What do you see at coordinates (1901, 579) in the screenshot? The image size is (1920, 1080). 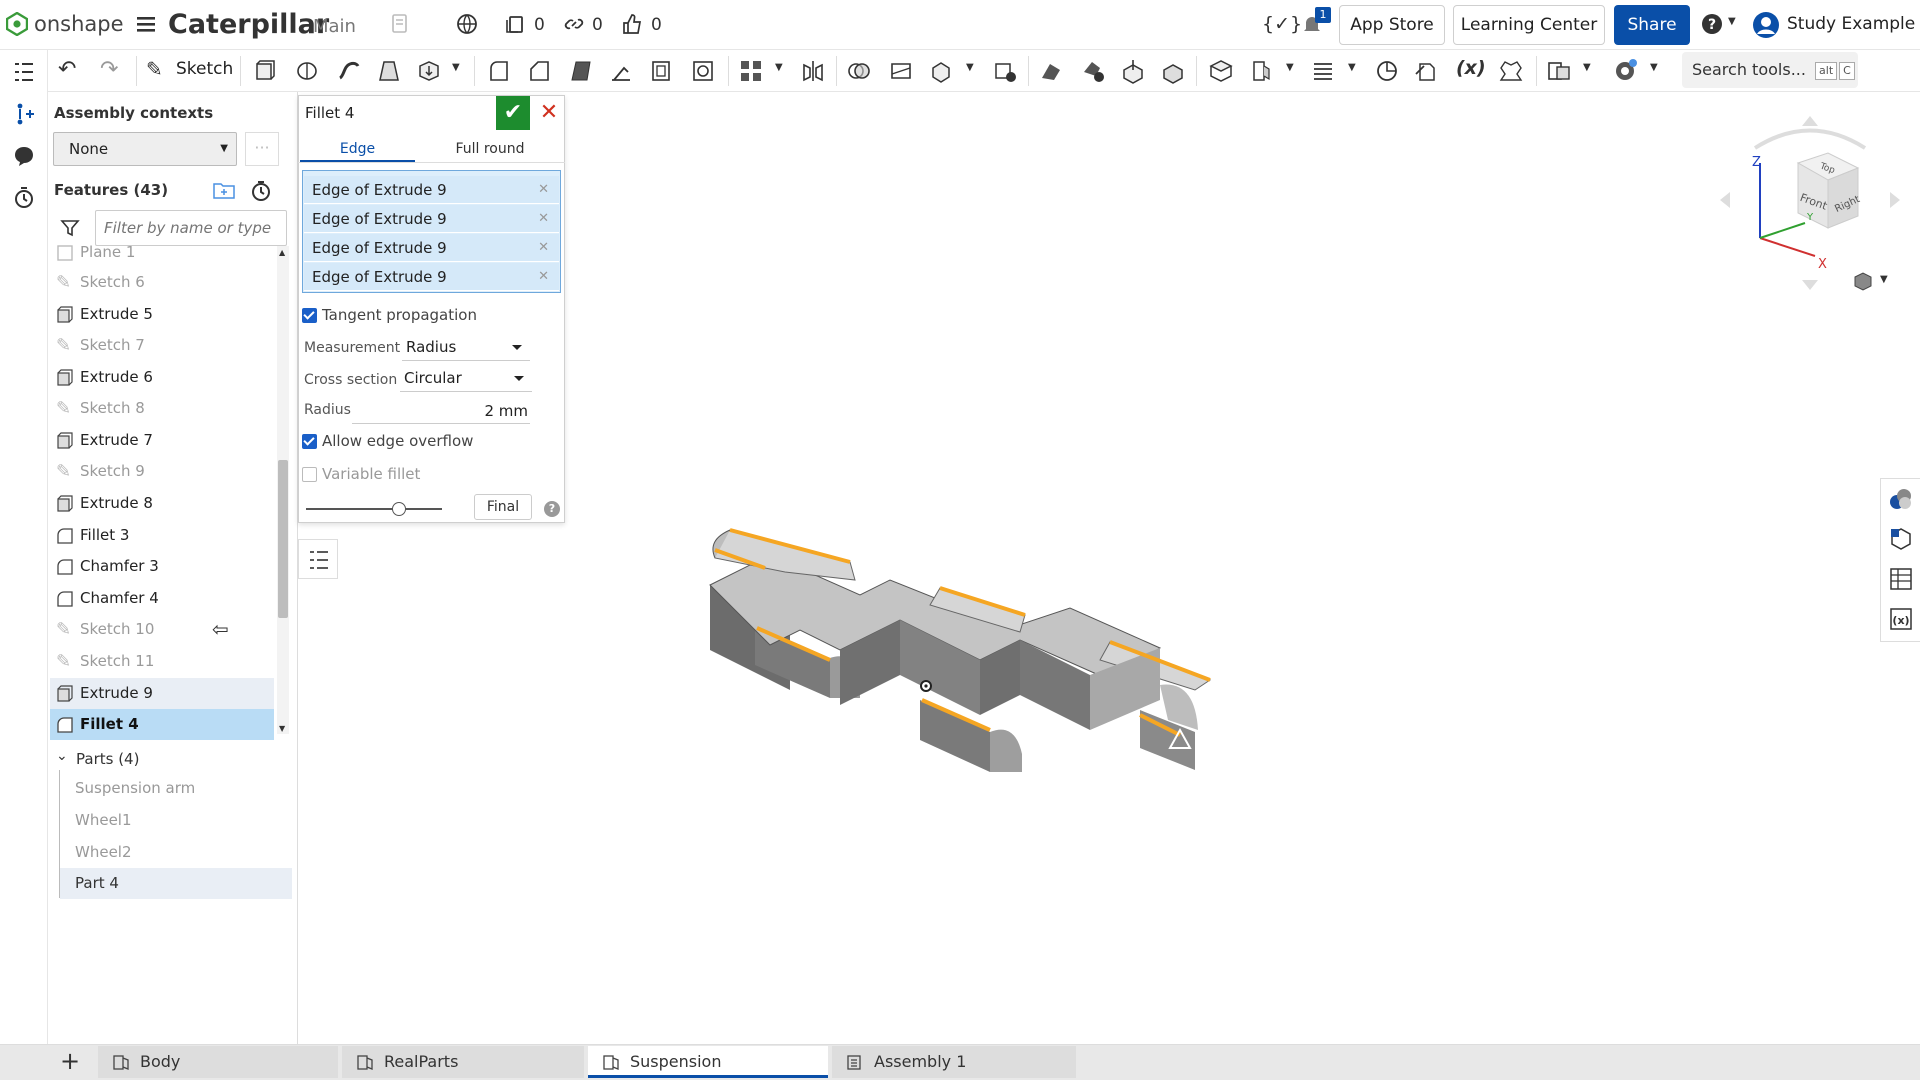 I see `bom-icon` at bounding box center [1901, 579].